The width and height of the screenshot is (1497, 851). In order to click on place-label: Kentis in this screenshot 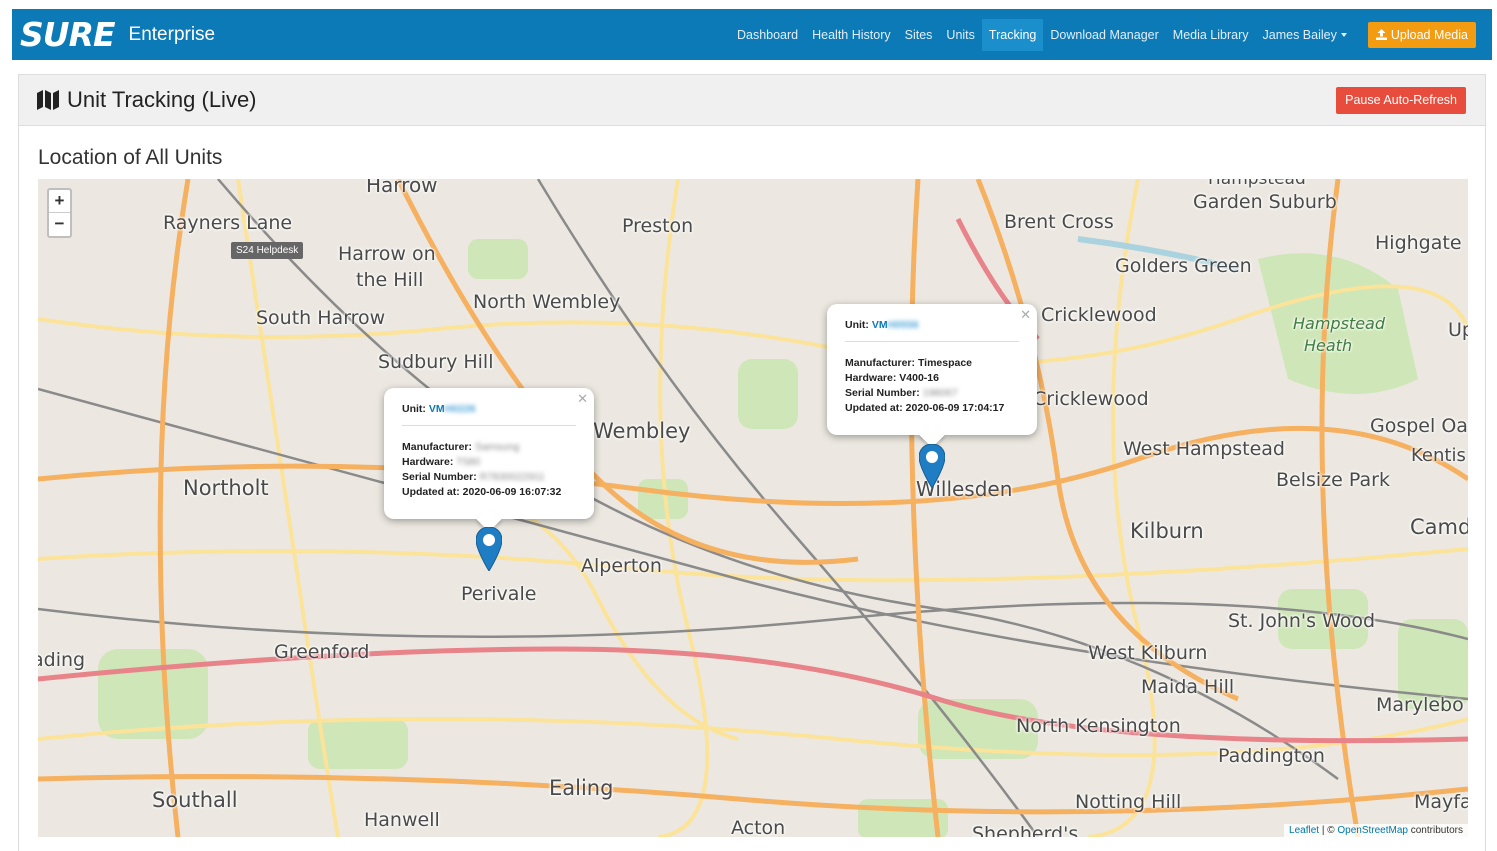, I will do `click(1438, 455)`.